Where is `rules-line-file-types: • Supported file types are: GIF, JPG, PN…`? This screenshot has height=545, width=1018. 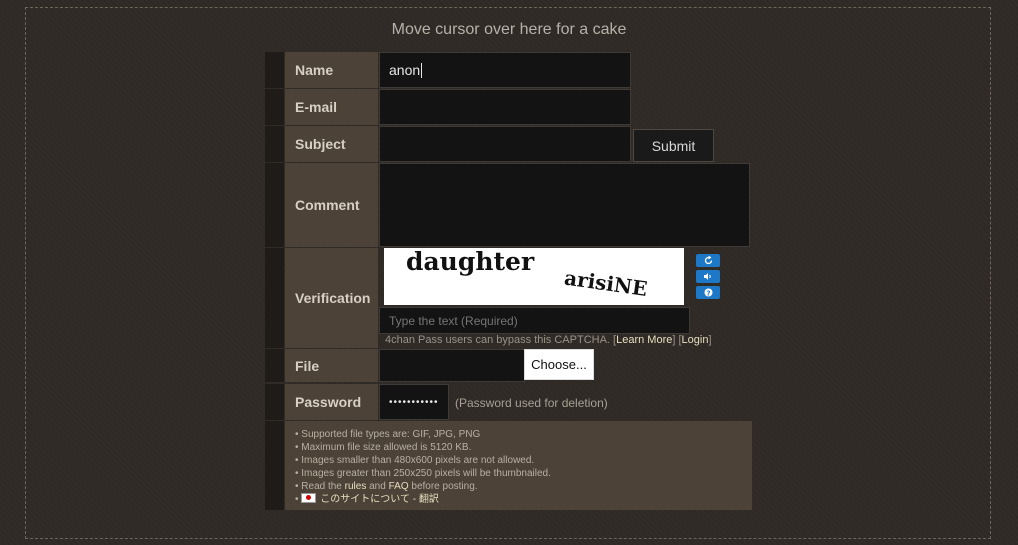
rules-line-file-types: • Supported file types are: GIF, JPG, PN… is located at coordinates (388, 434).